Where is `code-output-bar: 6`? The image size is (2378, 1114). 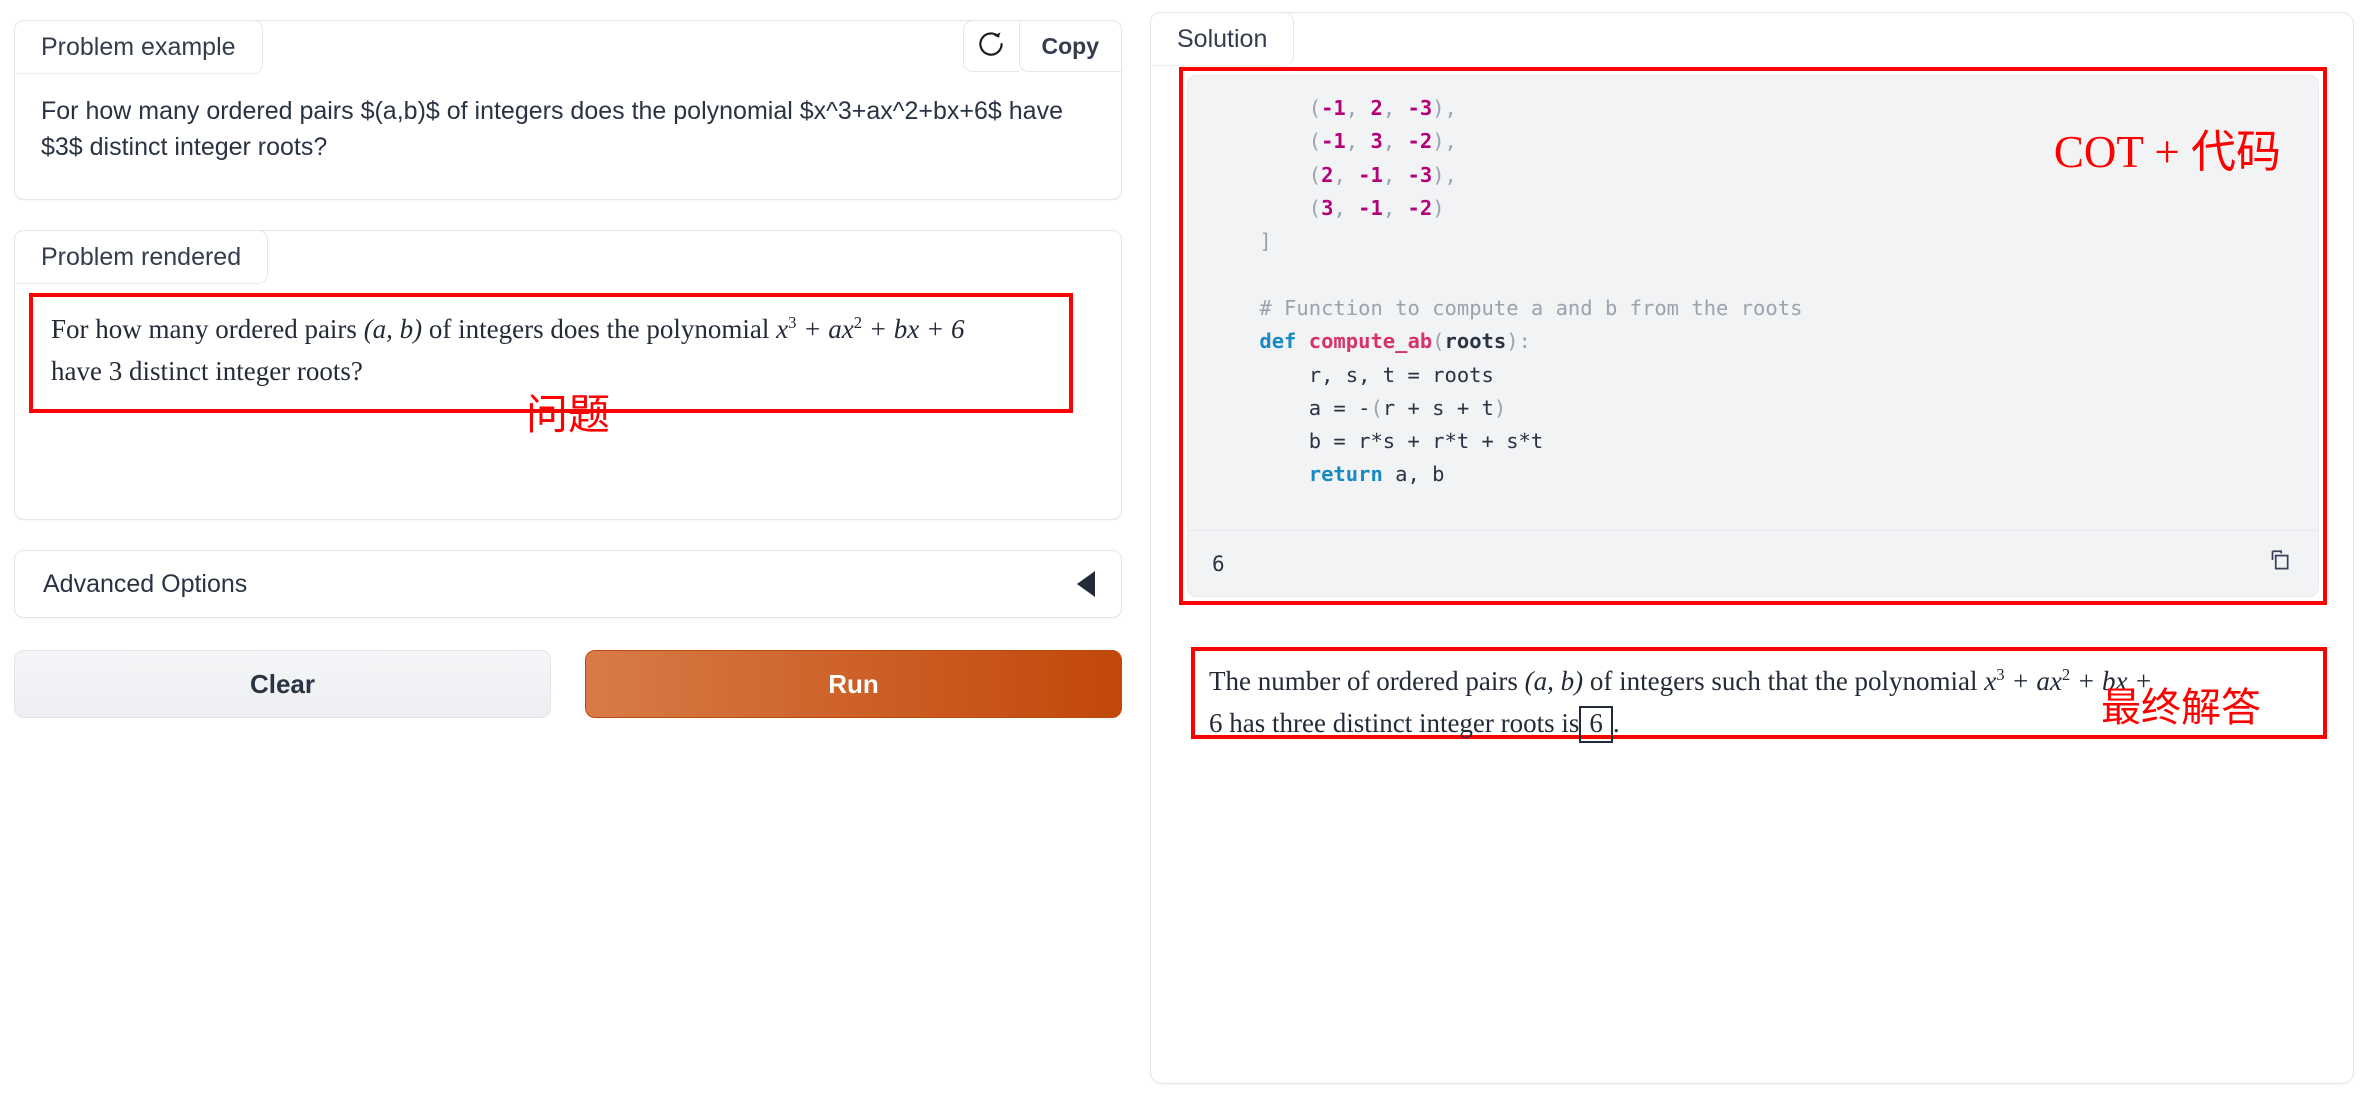
code-output-bar: 6 is located at coordinates (1753, 563).